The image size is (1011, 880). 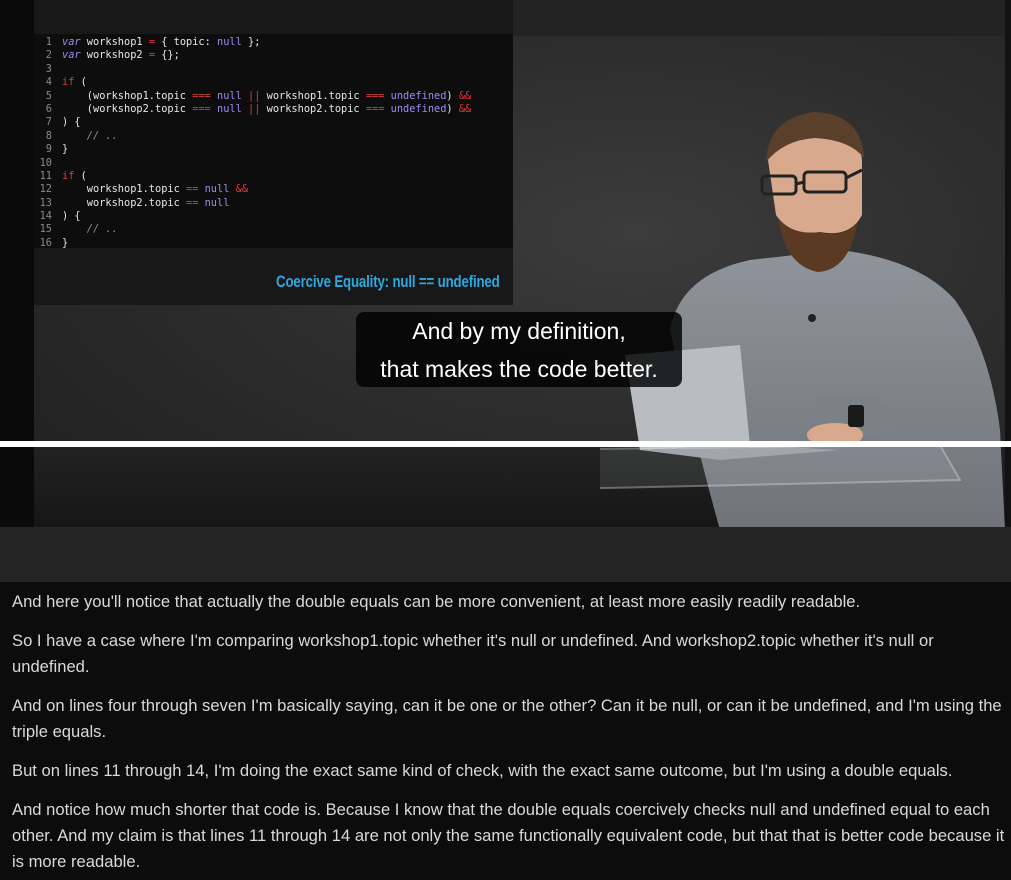 I want to click on video-edge, so click(x=17, y=263).